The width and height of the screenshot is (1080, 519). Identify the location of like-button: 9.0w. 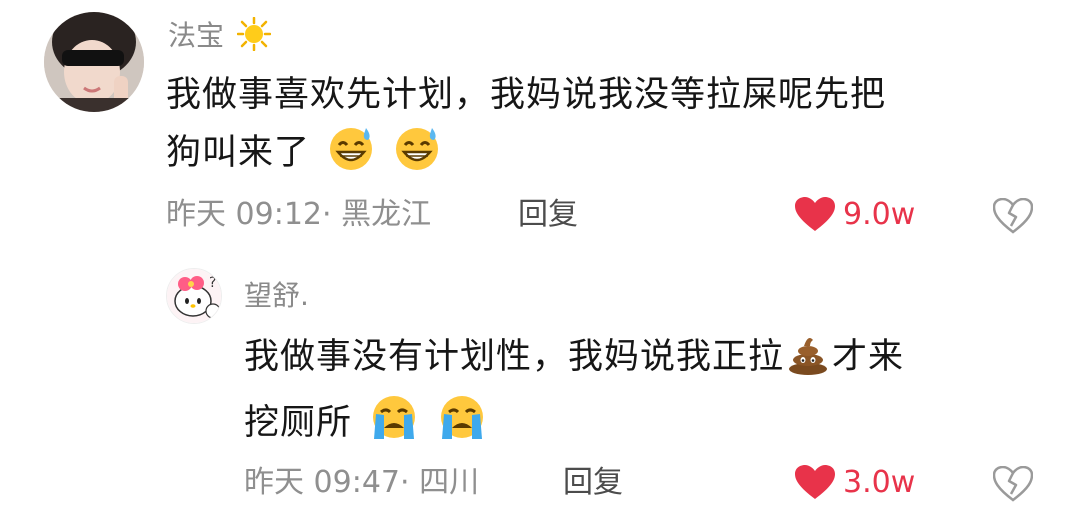
(855, 215).